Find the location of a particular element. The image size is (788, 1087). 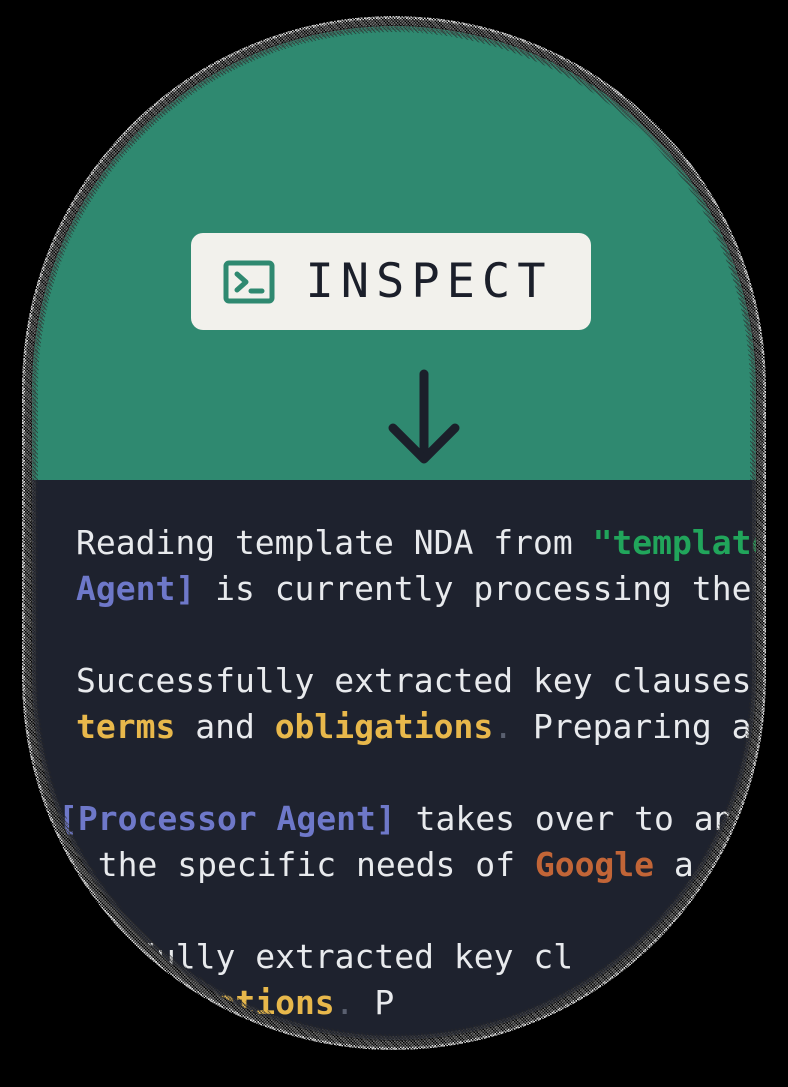

terminal-text-segment: obligations is located at coordinates (384, 726).